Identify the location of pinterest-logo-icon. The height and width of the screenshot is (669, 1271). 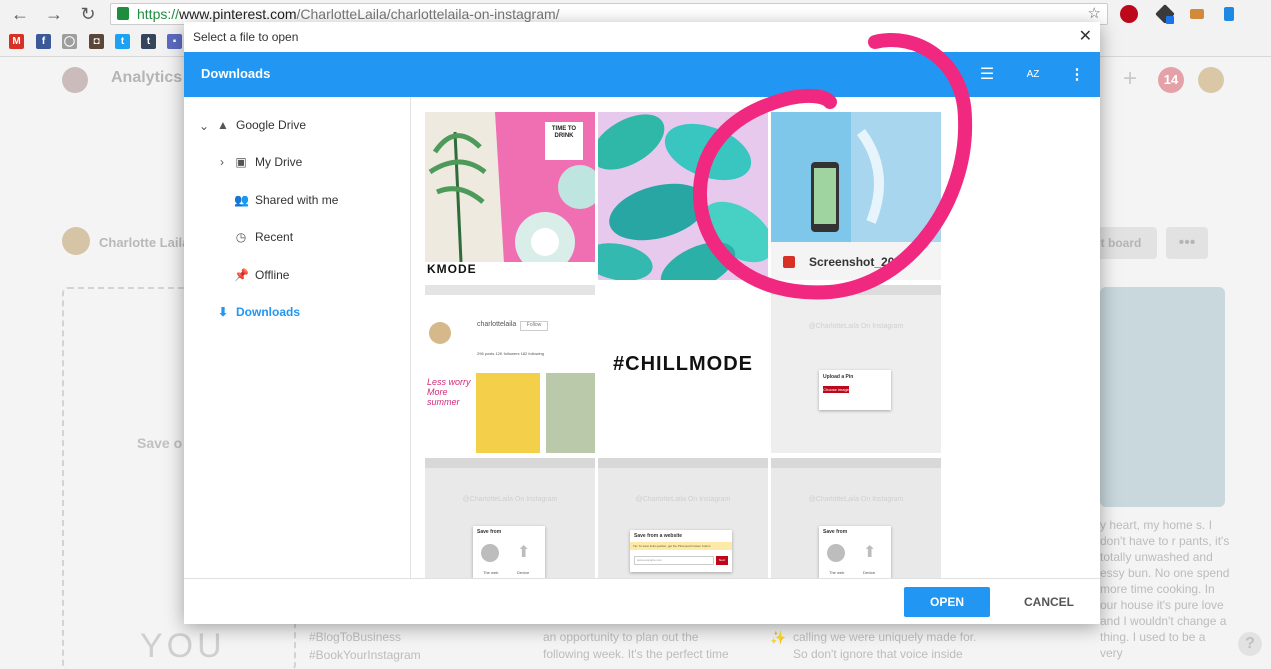
(75, 80).